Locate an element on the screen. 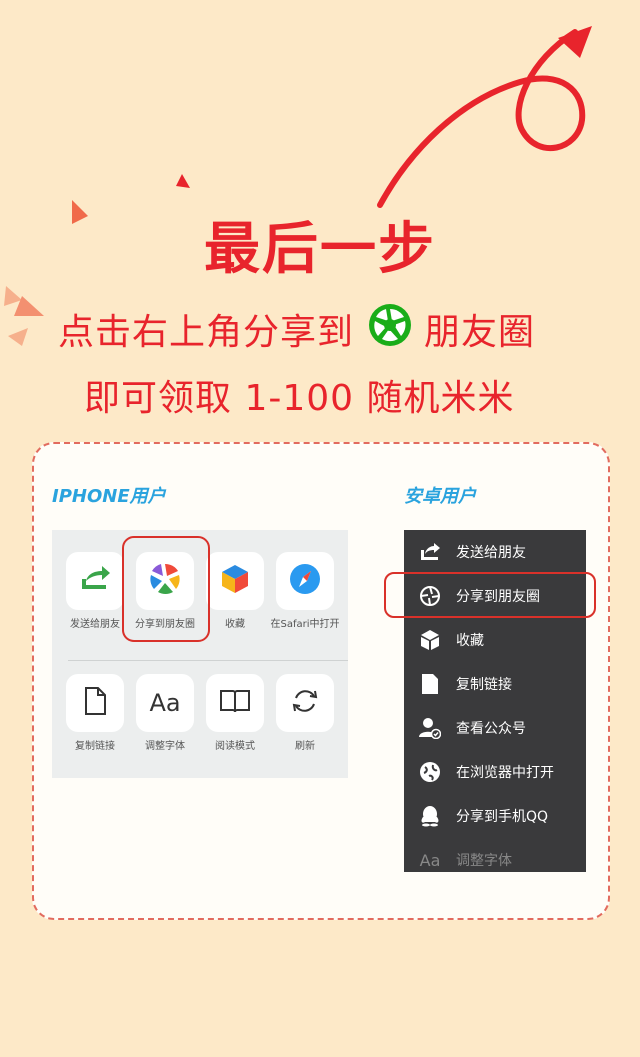  ios-open-safari-label: 在Safari中打开 is located at coordinates (305, 624).